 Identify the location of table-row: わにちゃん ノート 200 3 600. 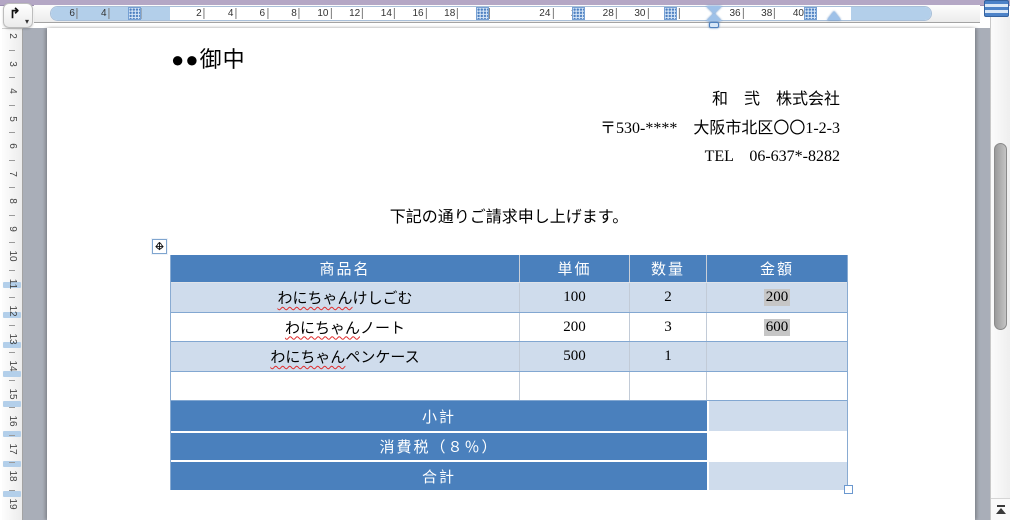
(509, 327).